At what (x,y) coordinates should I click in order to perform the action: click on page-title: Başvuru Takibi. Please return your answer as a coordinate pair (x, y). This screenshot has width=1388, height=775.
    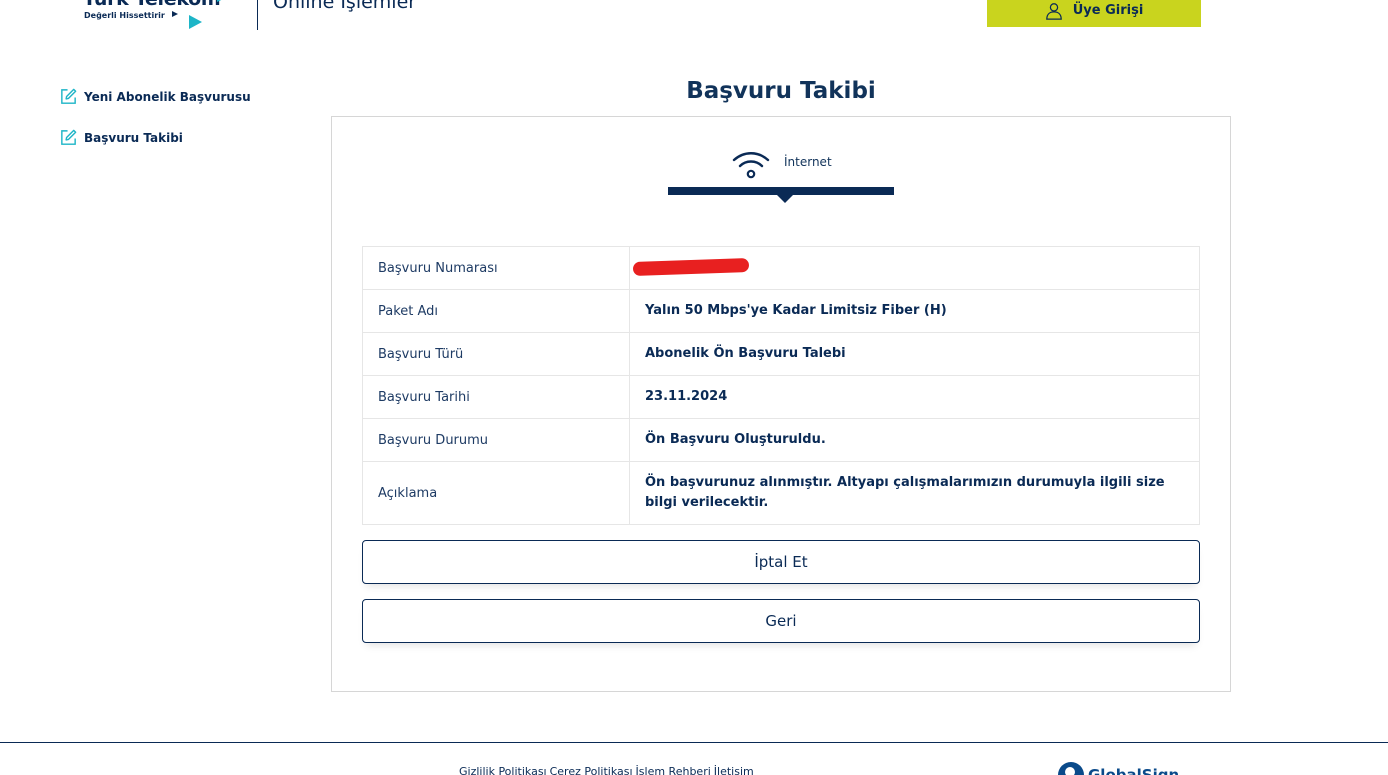
    Looking at the image, I should click on (781, 91).